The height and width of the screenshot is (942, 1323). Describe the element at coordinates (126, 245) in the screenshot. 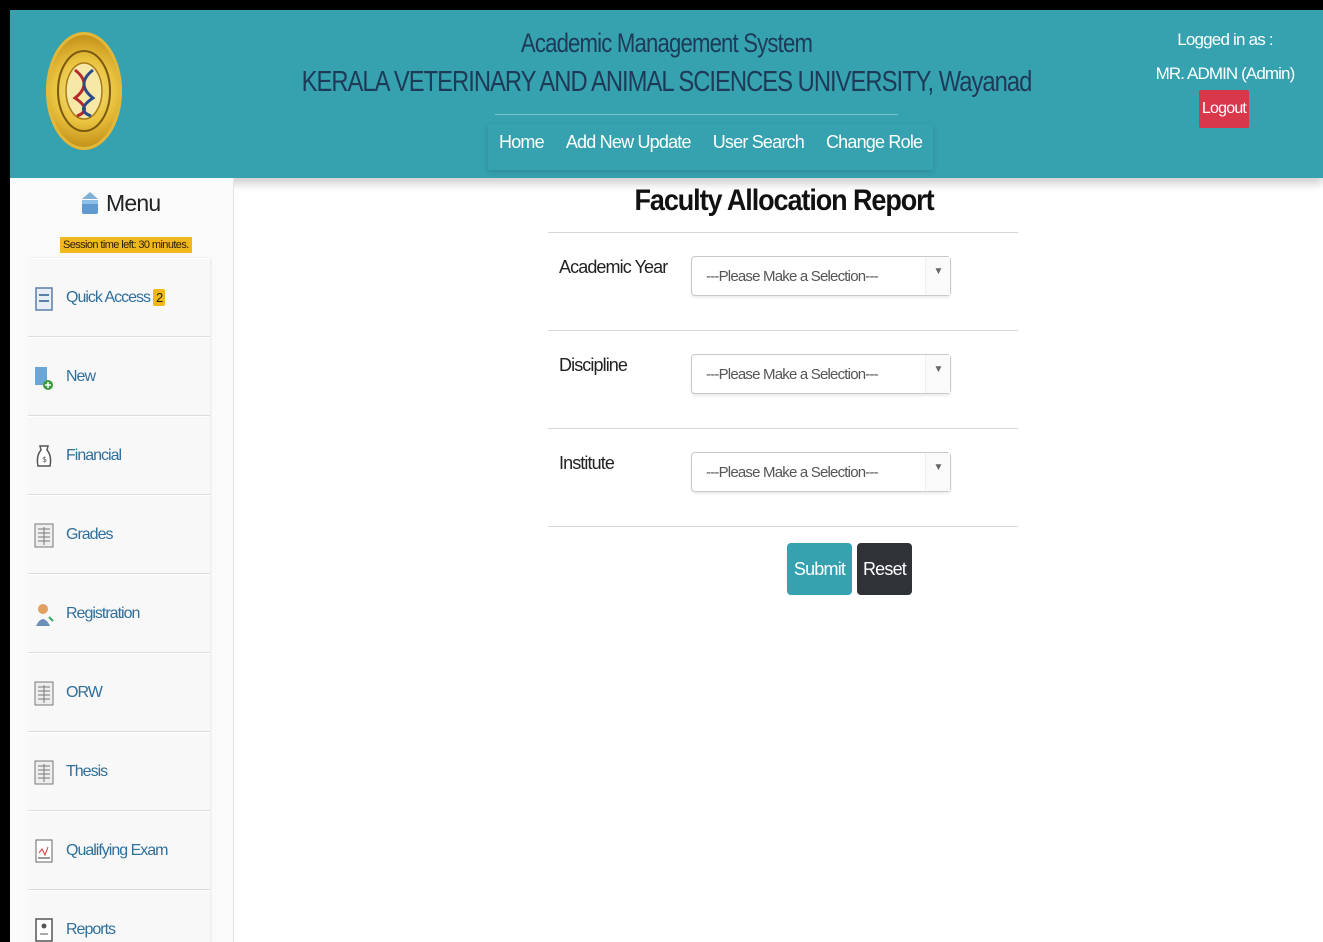

I see `session-timer-badge: Session time left: 30 minutes.` at that location.